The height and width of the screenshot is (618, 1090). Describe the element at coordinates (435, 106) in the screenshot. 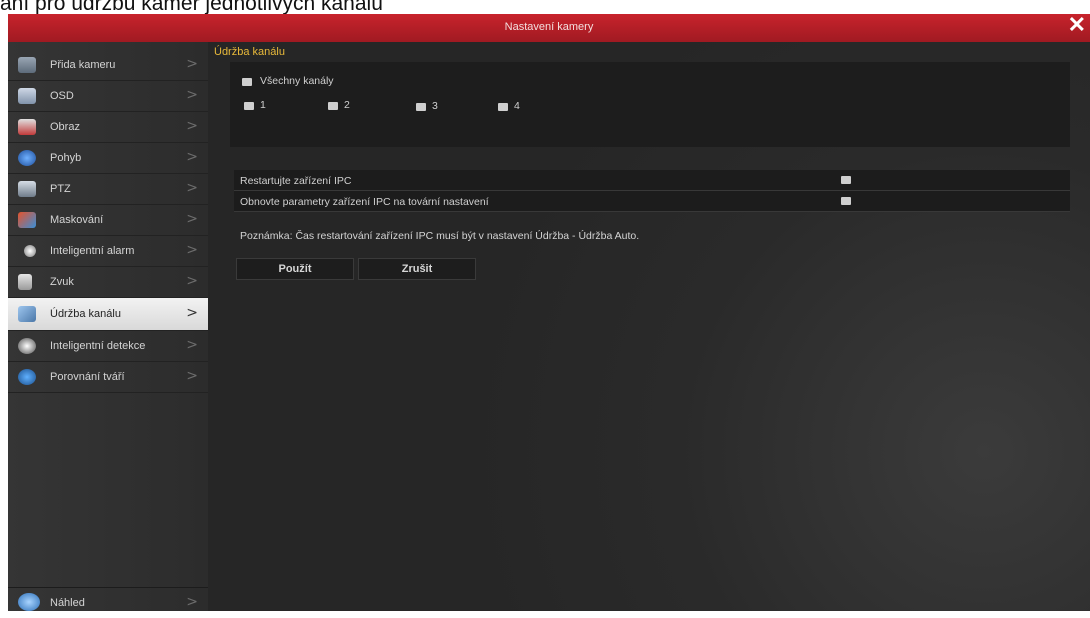

I see `channel-3-label: 3` at that location.